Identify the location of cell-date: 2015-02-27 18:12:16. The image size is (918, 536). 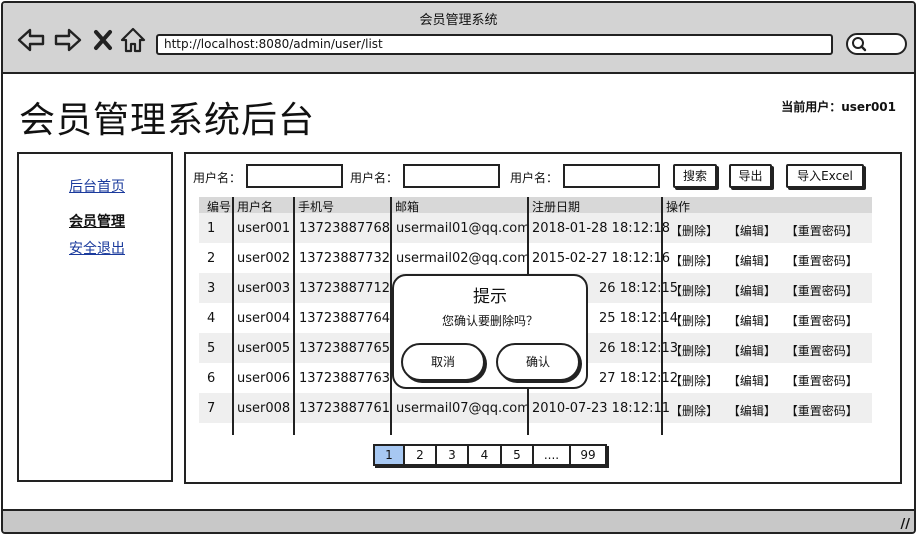
(601, 258).